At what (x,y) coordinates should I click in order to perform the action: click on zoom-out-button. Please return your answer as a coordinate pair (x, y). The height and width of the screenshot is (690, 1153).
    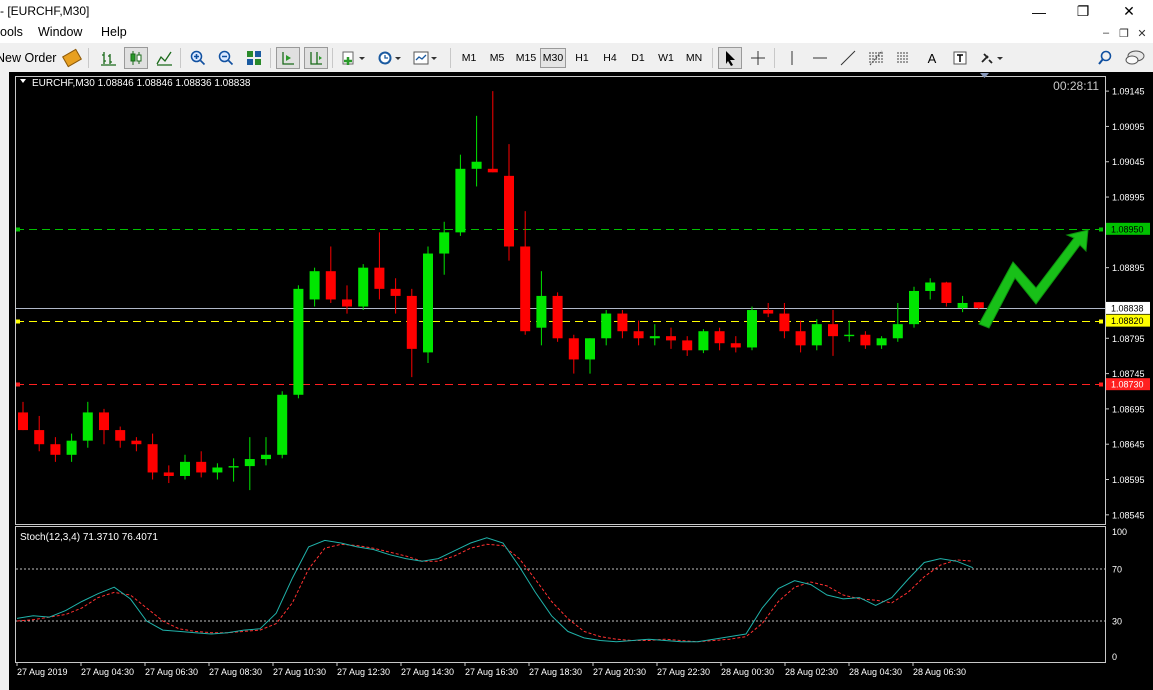
    Looking at the image, I should click on (226, 58).